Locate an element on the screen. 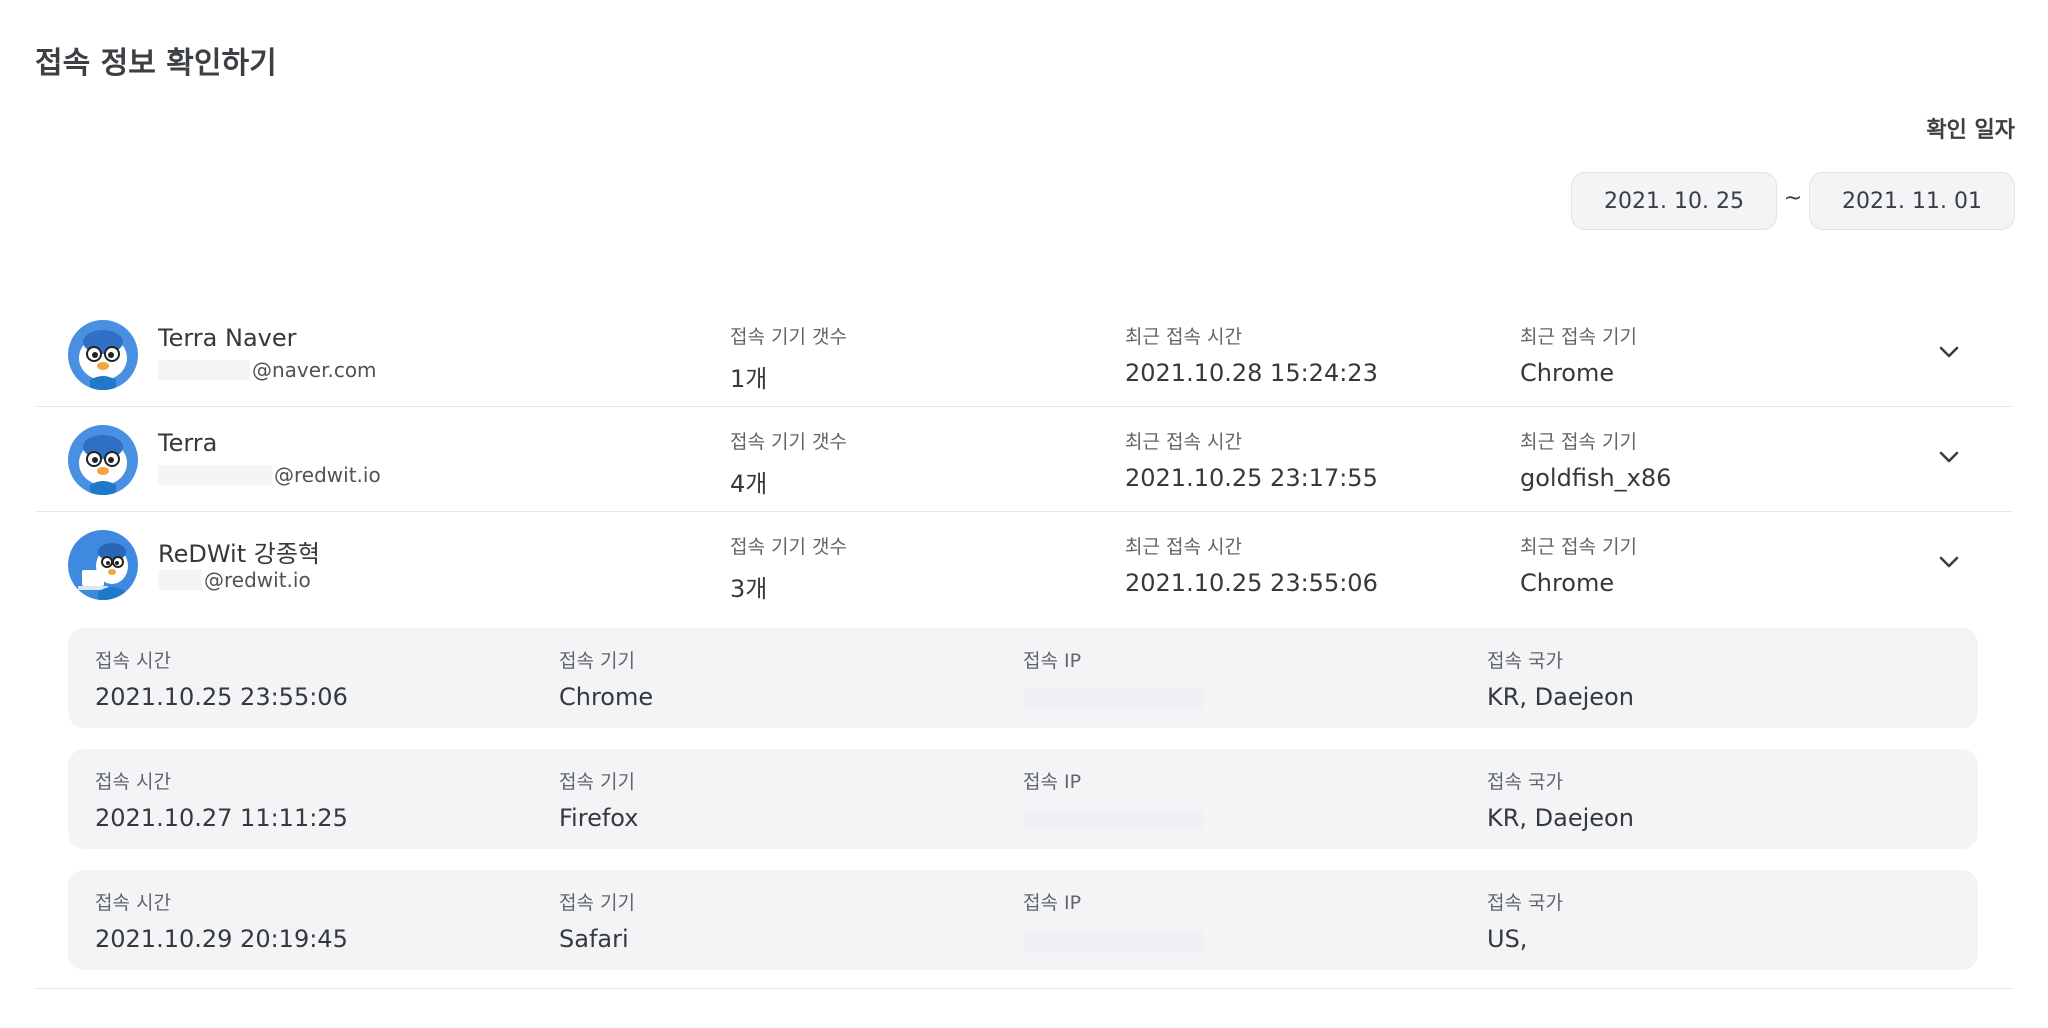 The width and height of the screenshot is (2048, 1028). user-name: Terra Naver is located at coordinates (227, 338).